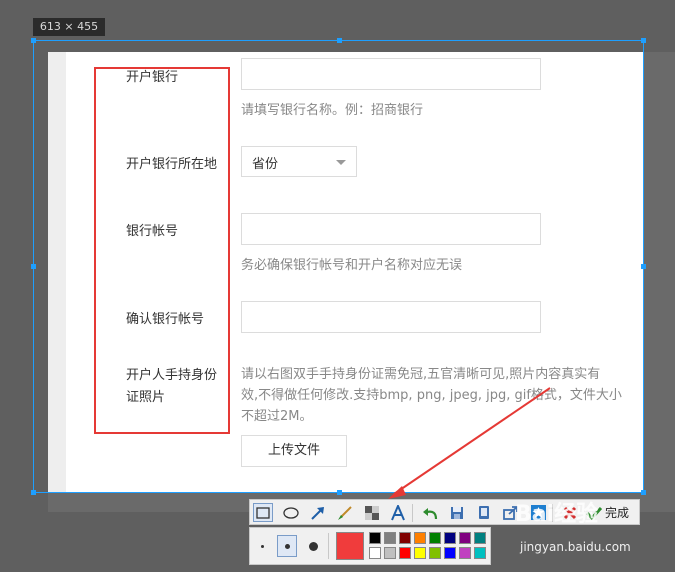 The image size is (675, 572). What do you see at coordinates (69, 27) in the screenshot?
I see `selection-size-badge: 613 × 455` at bounding box center [69, 27].